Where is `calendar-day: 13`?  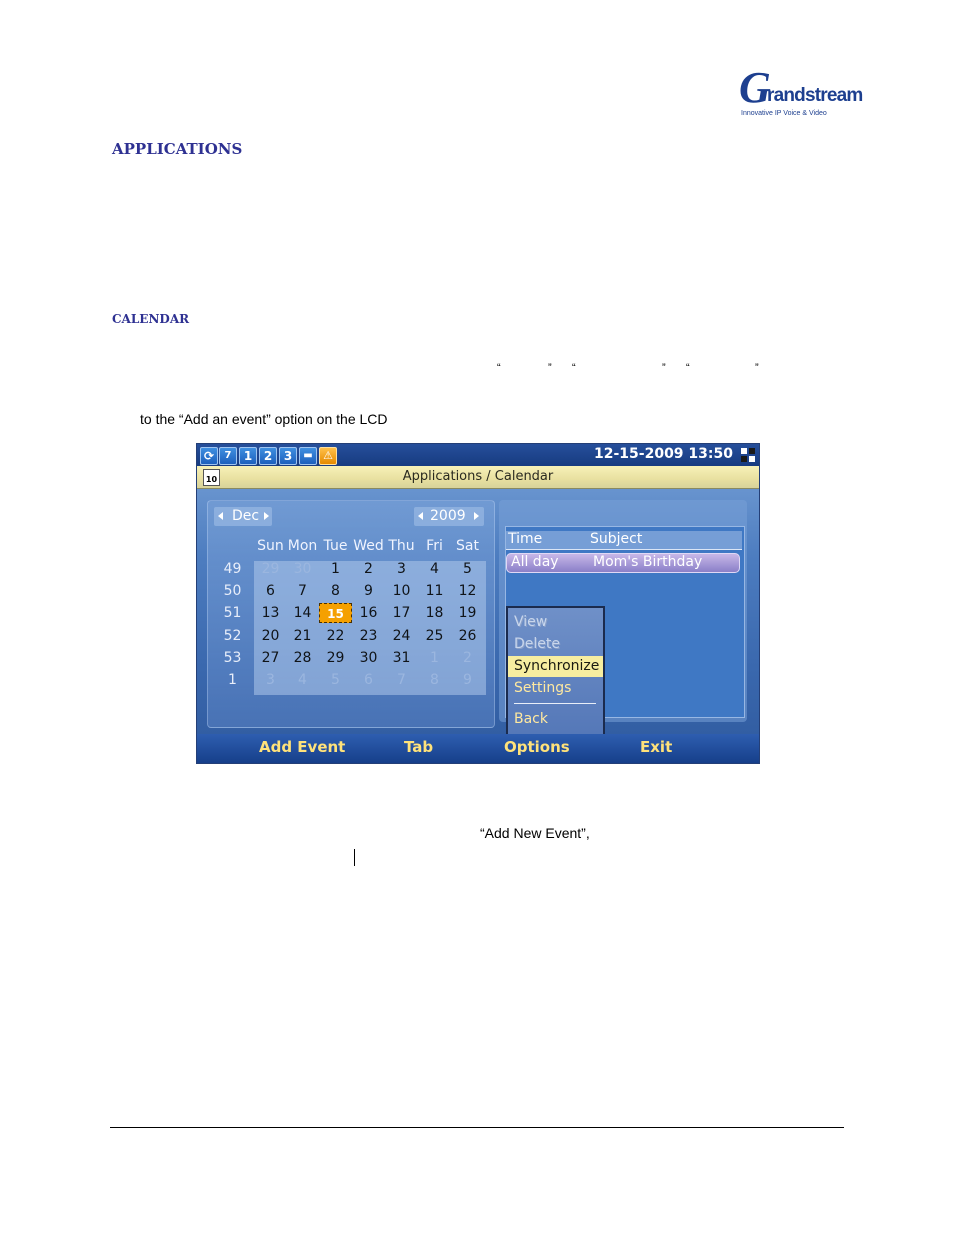
calendar-day: 13 is located at coordinates (270, 613).